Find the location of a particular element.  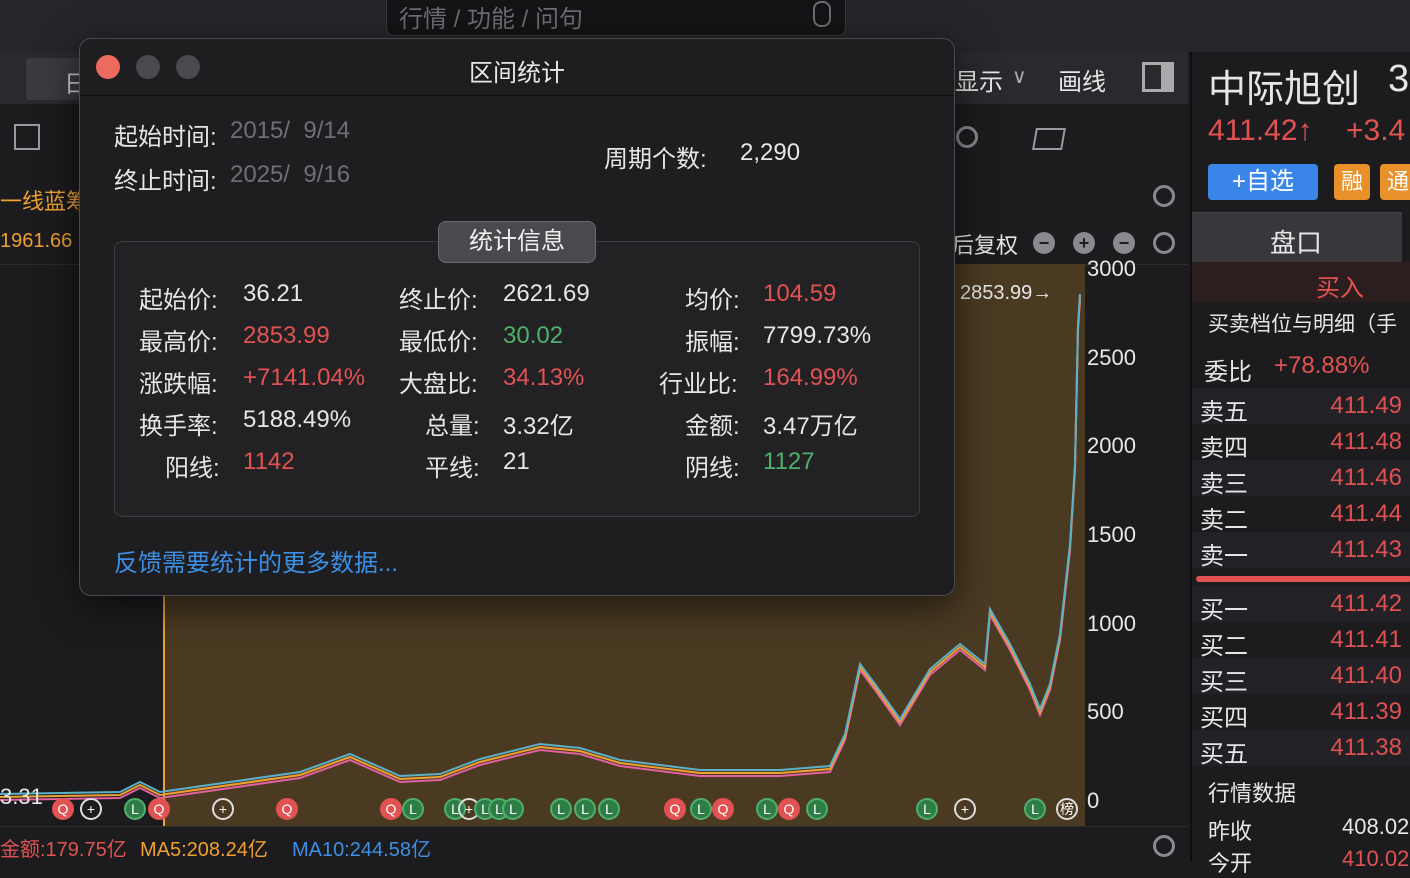

down-count-value: 1127 is located at coordinates (789, 461).